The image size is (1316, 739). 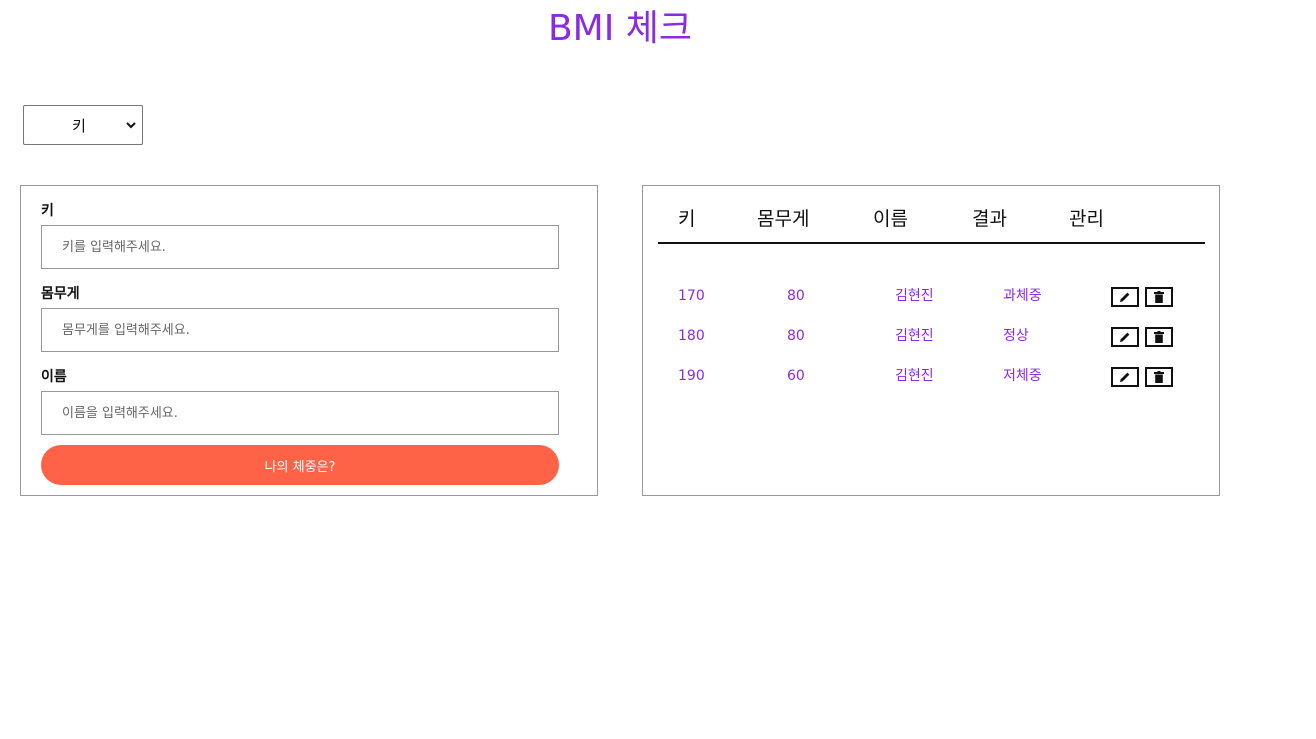 I want to click on table-row: 180 80 김현진 정상, so click(x=931, y=338).